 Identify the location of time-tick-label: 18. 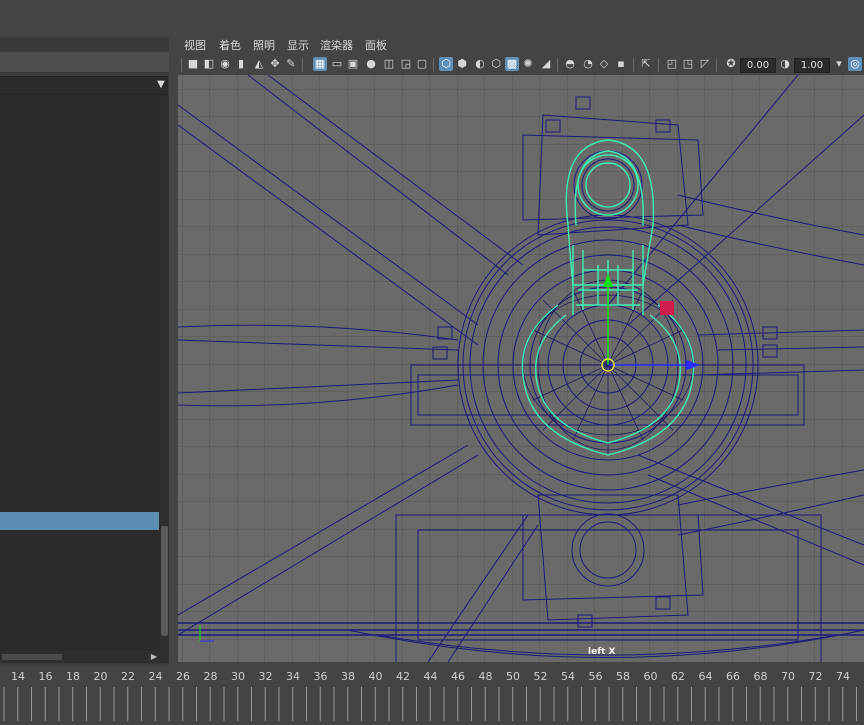
(73, 676).